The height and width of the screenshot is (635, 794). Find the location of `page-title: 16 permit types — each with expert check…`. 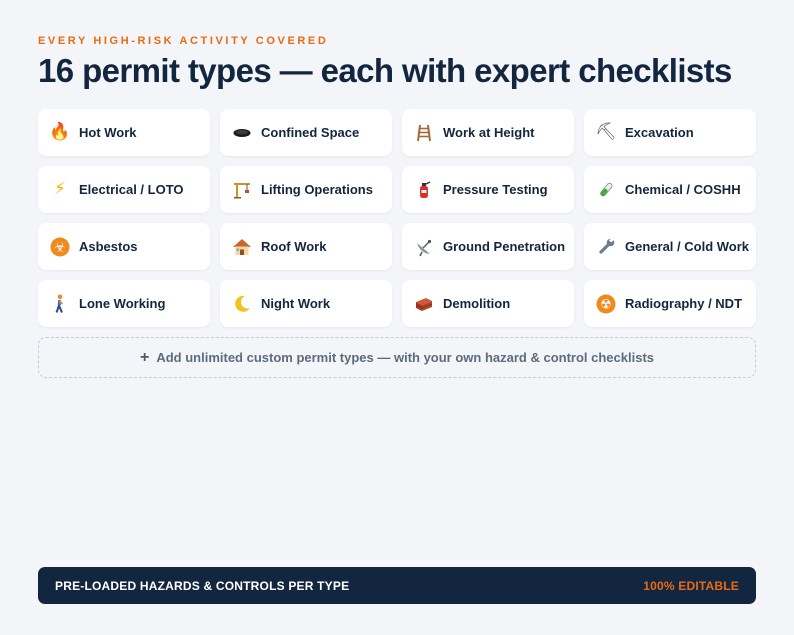

page-title: 16 permit types — each with expert check… is located at coordinates (385, 70).